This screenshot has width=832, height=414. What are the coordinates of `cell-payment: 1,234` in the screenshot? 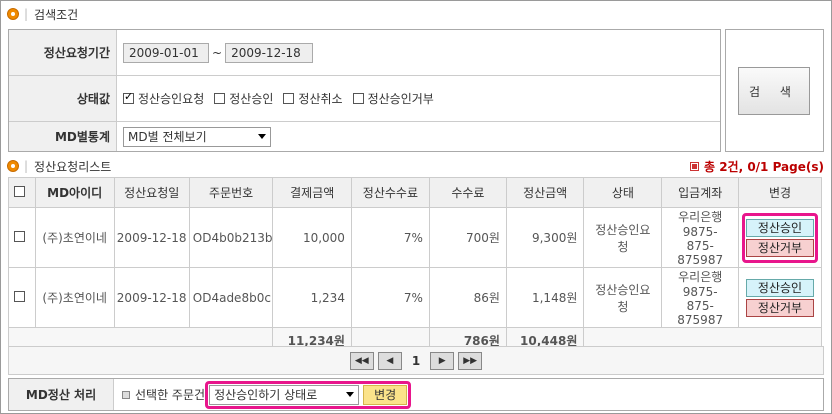 It's located at (312, 297).